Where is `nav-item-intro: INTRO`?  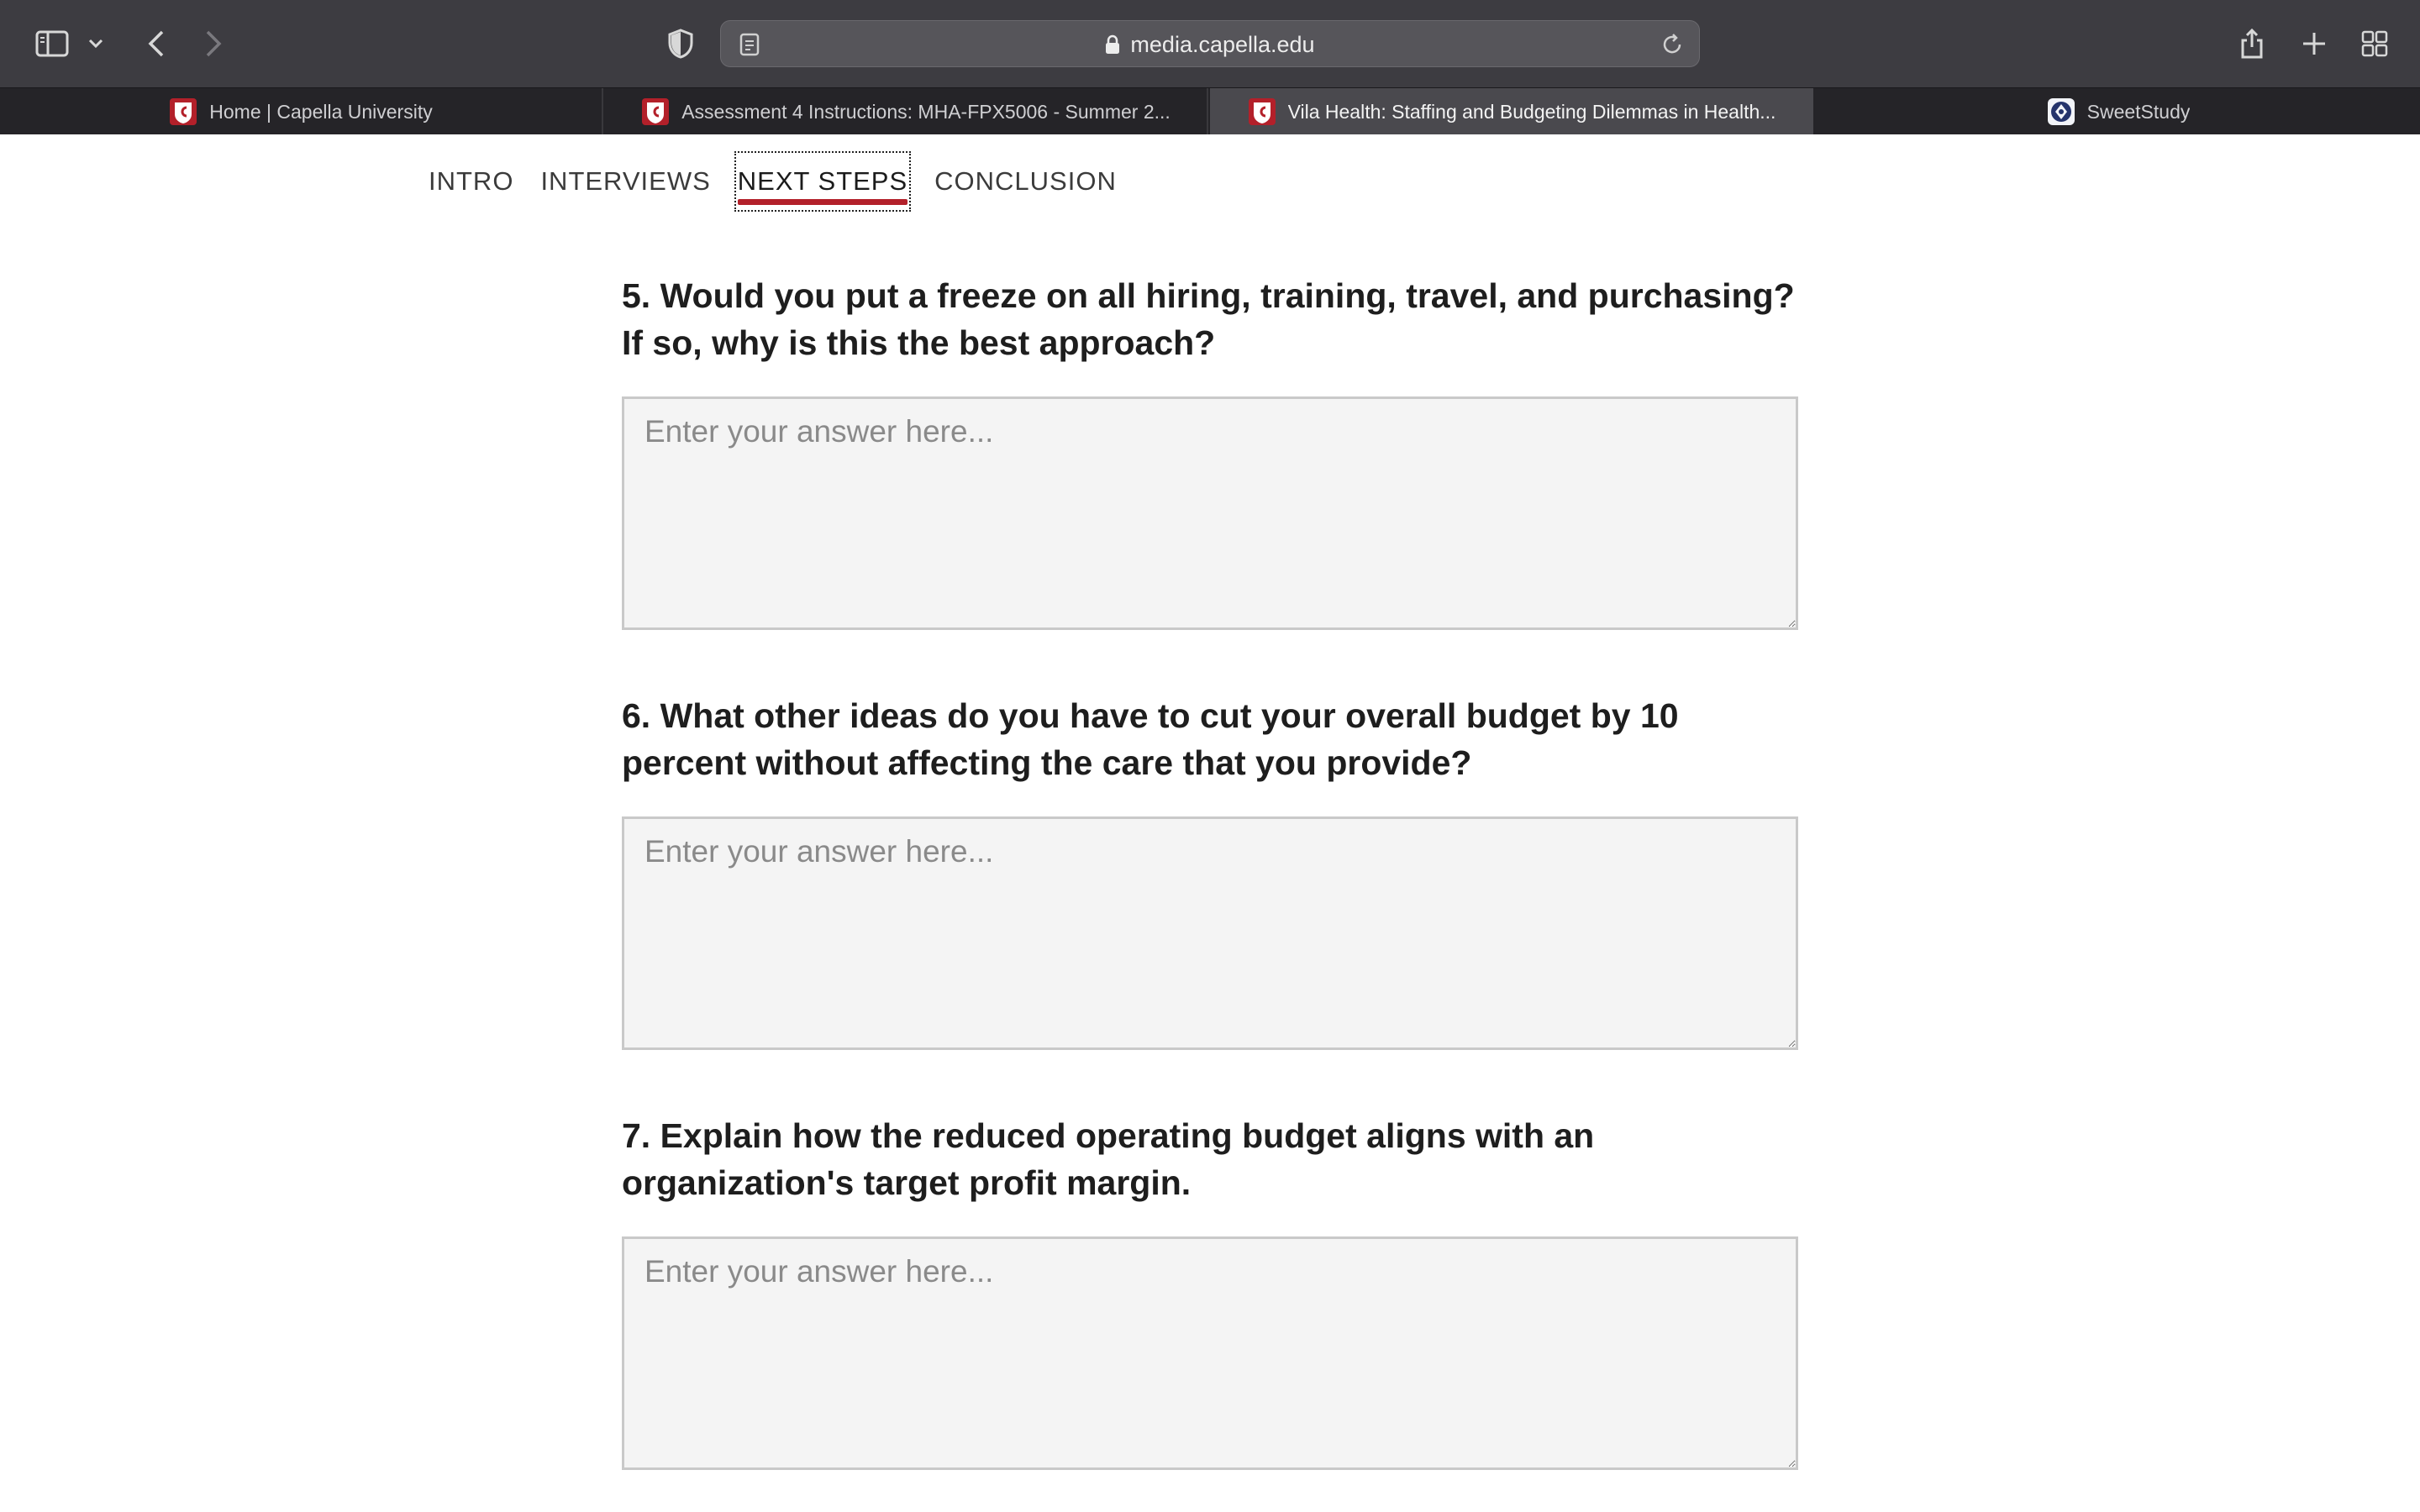
nav-item-intro: INTRO is located at coordinates (471, 181).